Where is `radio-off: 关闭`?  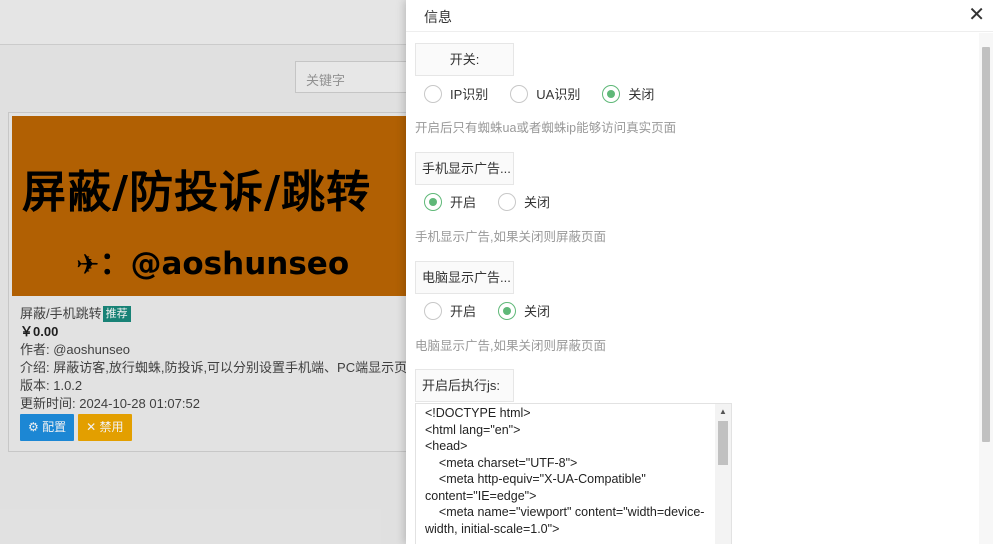 radio-off: 关闭 is located at coordinates (628, 93).